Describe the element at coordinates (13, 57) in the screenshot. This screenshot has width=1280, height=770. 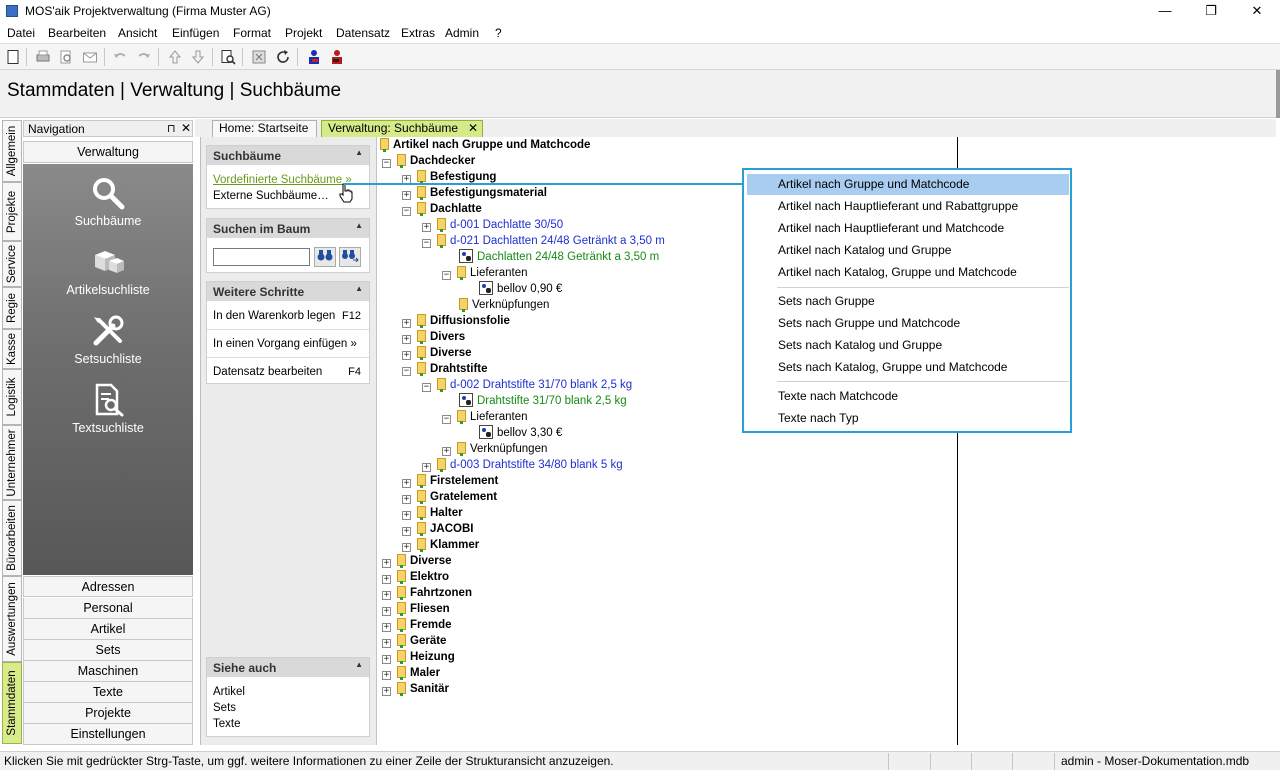
I see `new-document-icon` at that location.